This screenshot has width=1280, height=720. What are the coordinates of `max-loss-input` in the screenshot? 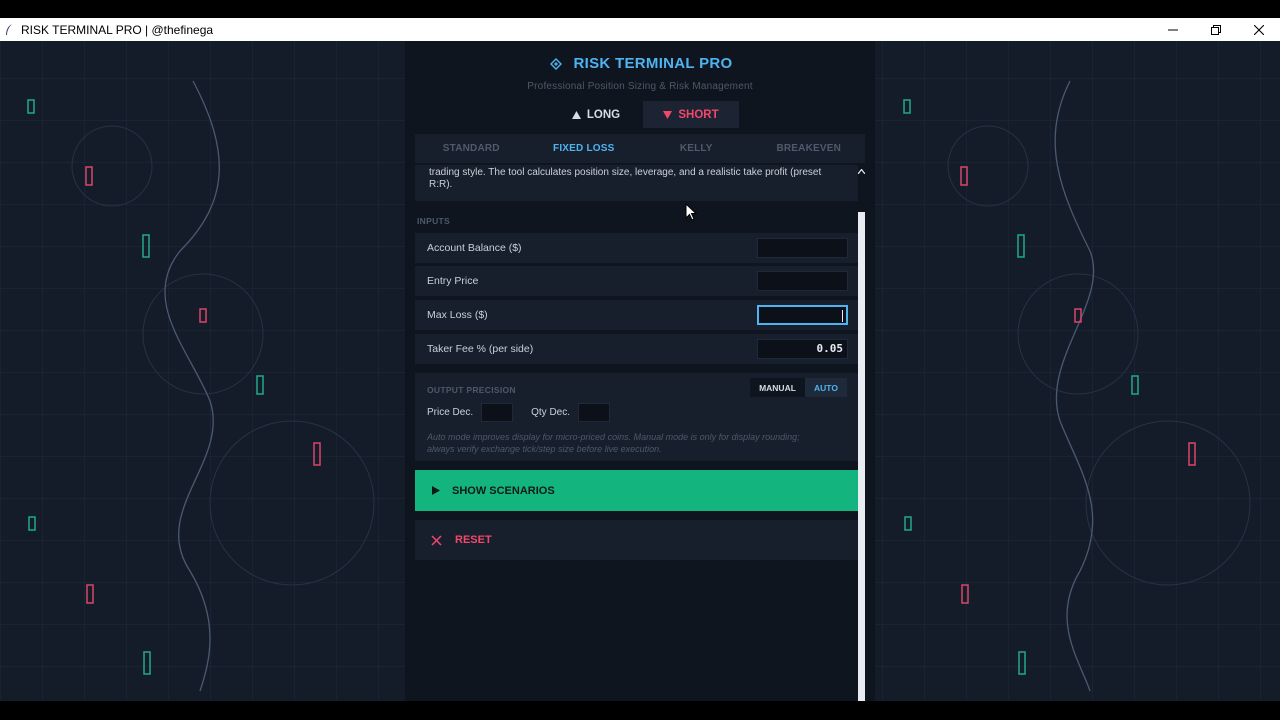 It's located at (802, 315).